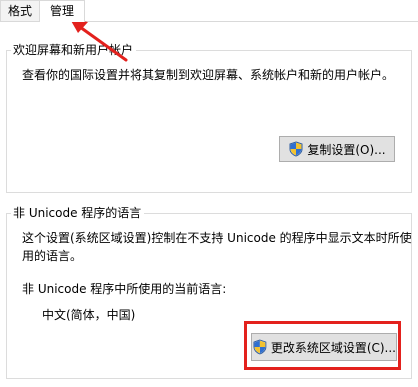 The height and width of the screenshot is (387, 418). Describe the element at coordinates (52, 256) in the screenshot. I see `non-unicode-description-line2: 用的语言。` at that location.